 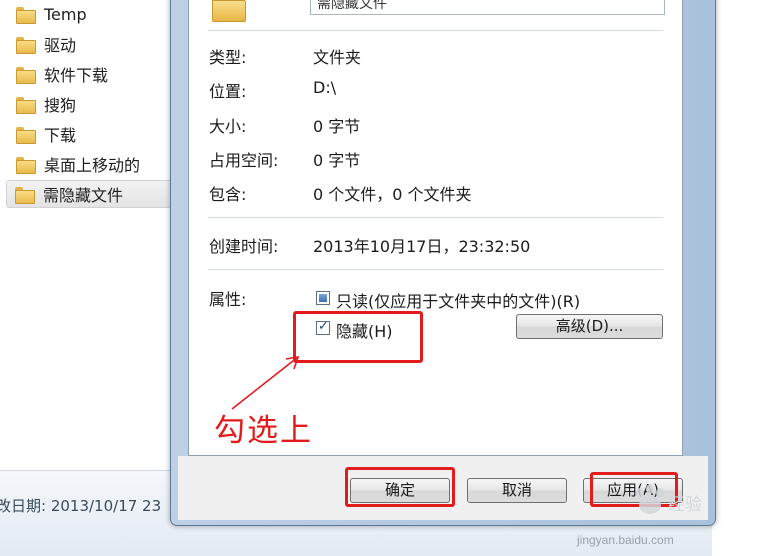 I want to click on size-label: 大小:, so click(x=228, y=126).